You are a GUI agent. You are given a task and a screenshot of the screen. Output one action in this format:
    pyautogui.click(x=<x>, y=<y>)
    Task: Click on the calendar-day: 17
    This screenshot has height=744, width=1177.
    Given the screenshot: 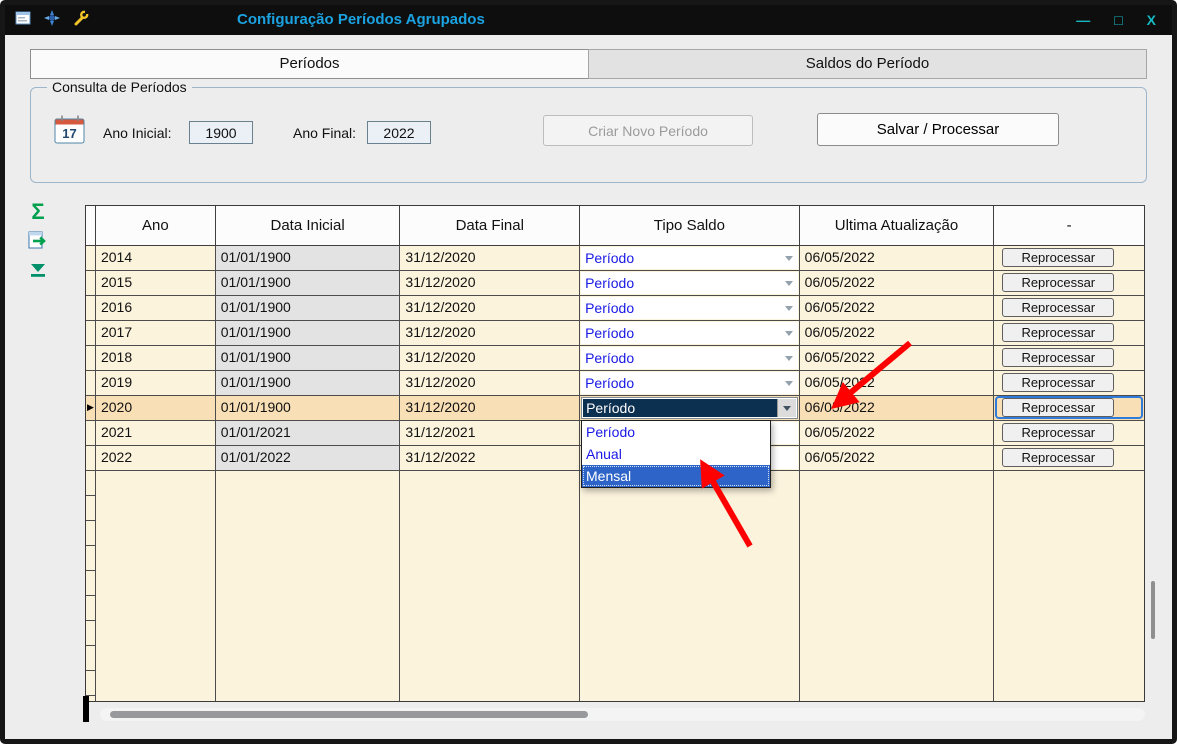 What is the action you would take?
    pyautogui.click(x=69, y=133)
    